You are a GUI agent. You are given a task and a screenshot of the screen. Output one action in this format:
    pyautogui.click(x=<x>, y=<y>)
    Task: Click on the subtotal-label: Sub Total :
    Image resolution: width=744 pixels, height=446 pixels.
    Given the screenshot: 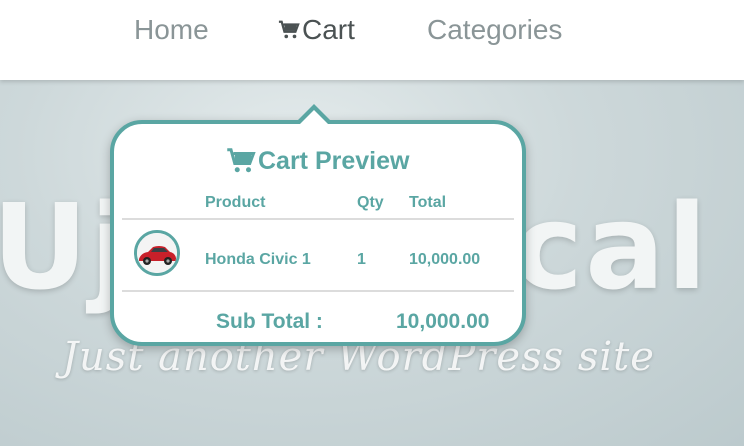 What is the action you would take?
    pyautogui.click(x=269, y=321)
    